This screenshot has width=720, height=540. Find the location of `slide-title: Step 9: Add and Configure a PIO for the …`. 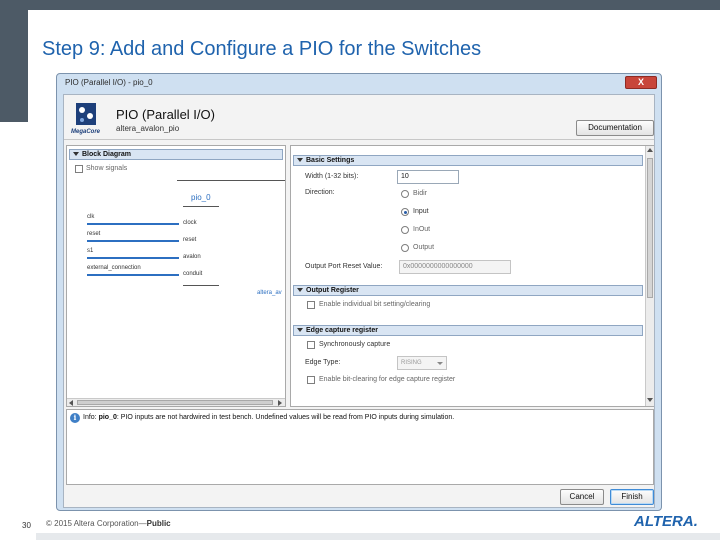

slide-title: Step 9: Add and Configure a PIO for the … is located at coordinates (262, 49).